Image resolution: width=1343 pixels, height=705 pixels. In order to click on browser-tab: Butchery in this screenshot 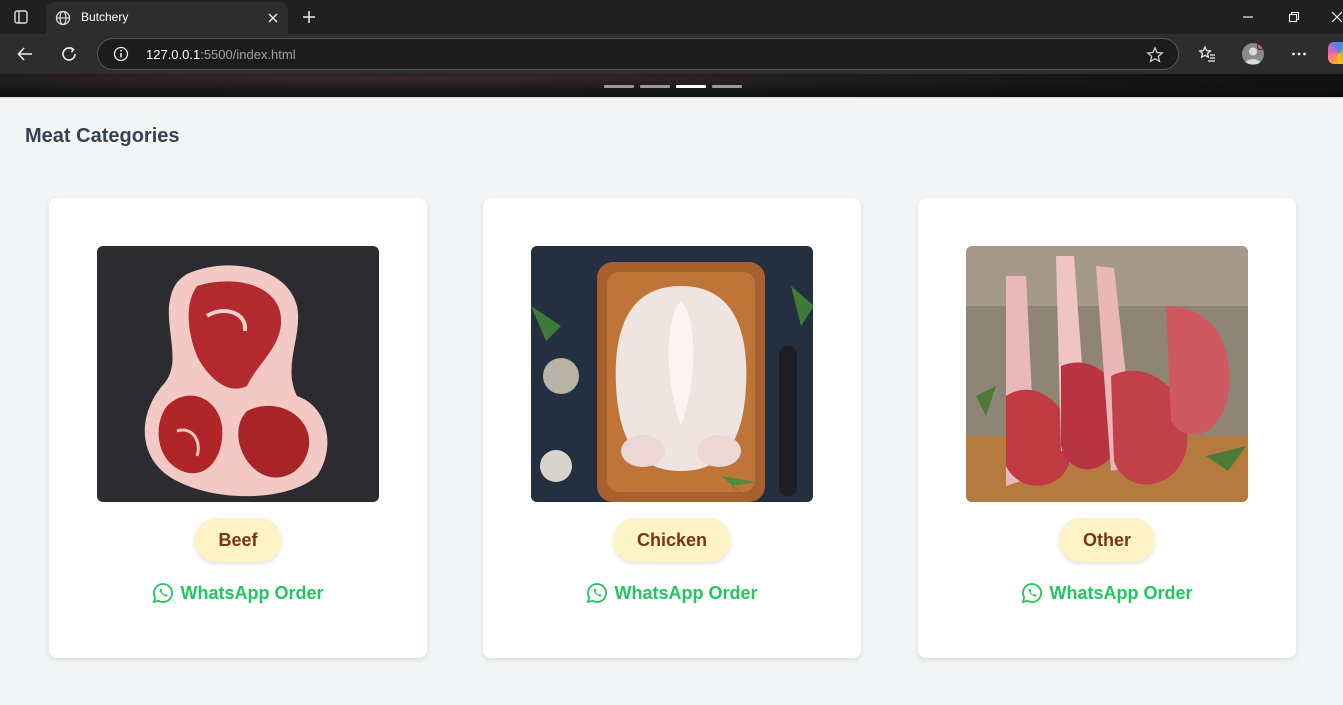, I will do `click(167, 18)`.